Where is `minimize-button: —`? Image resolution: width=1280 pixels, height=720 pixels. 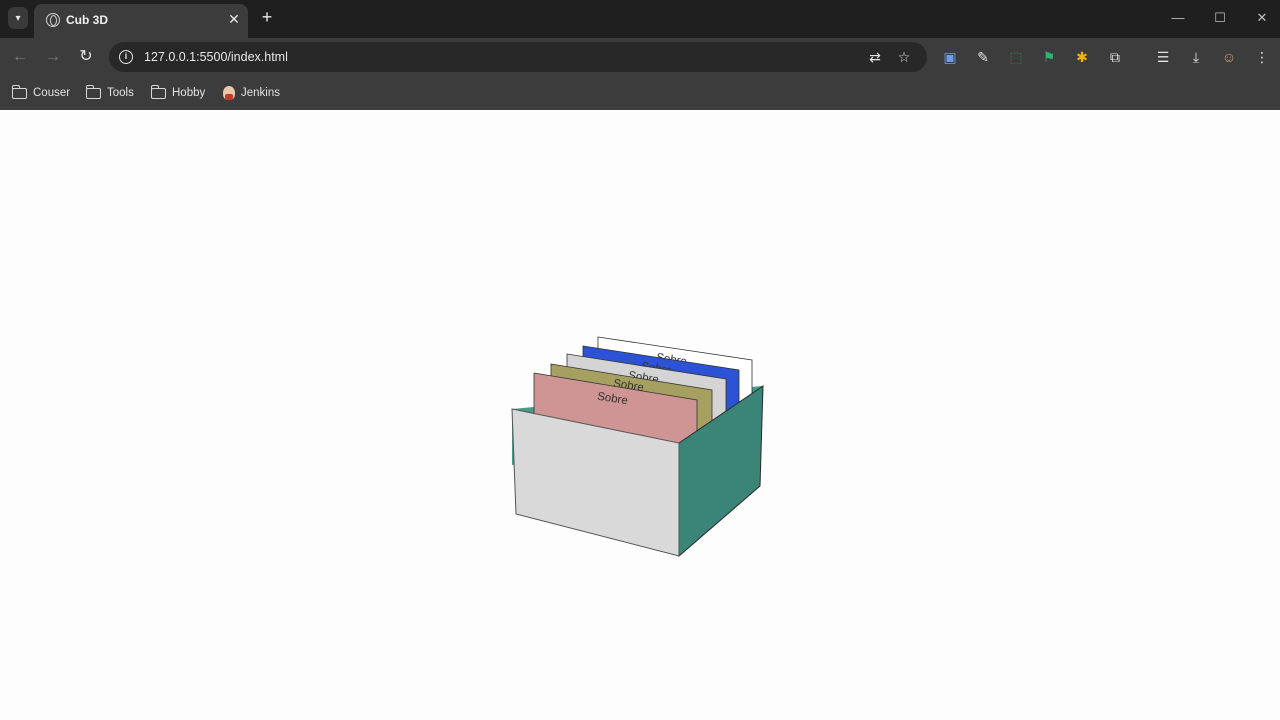 minimize-button: — is located at coordinates (1178, 18).